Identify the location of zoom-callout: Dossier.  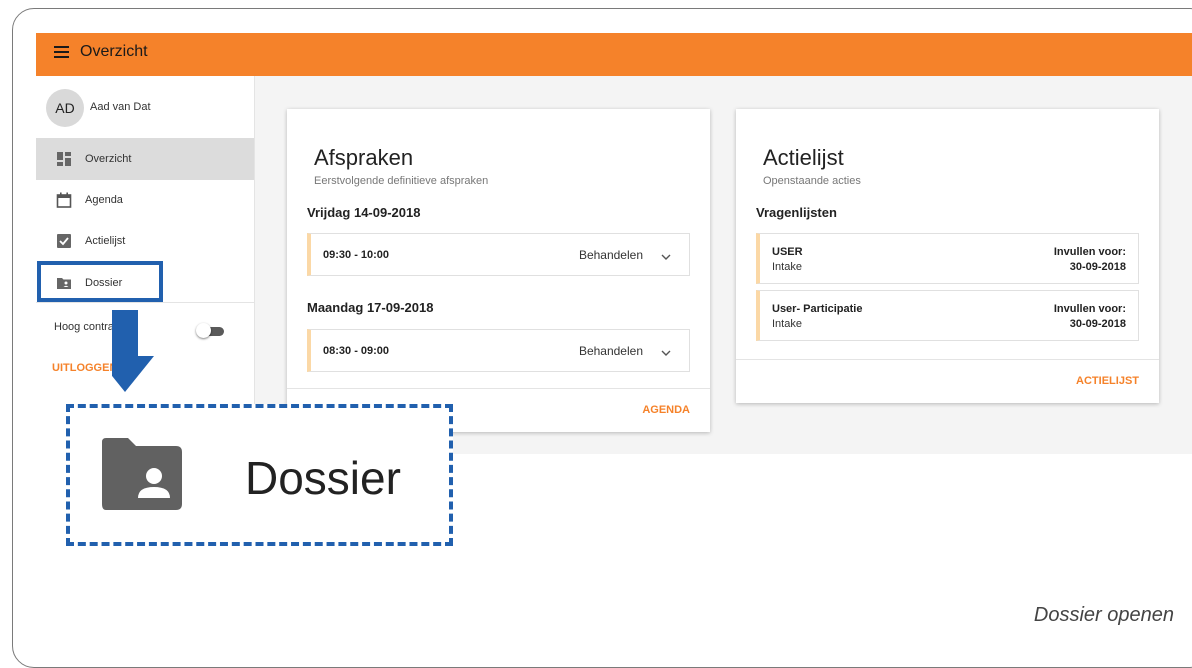
(259, 475).